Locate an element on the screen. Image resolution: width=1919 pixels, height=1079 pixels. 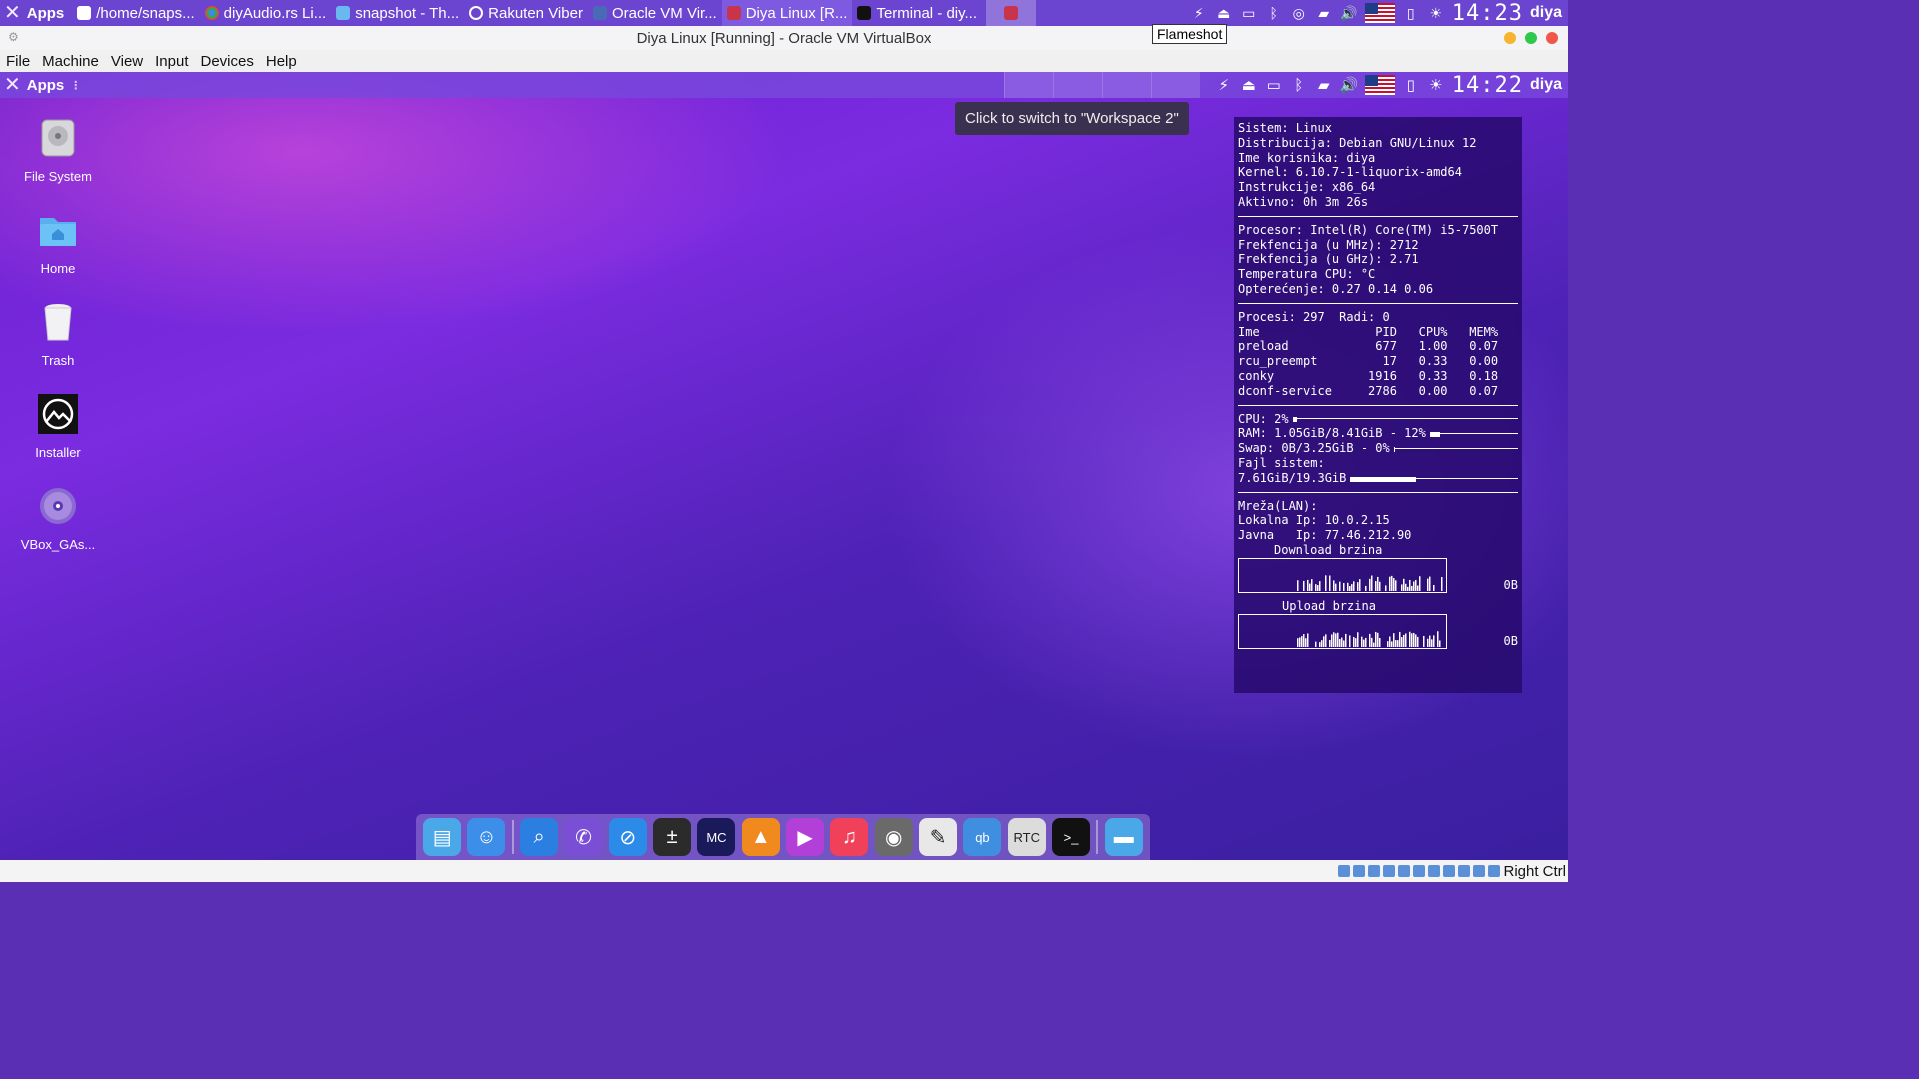
guest-clock: 14:22 is located at coordinates (1487, 85).